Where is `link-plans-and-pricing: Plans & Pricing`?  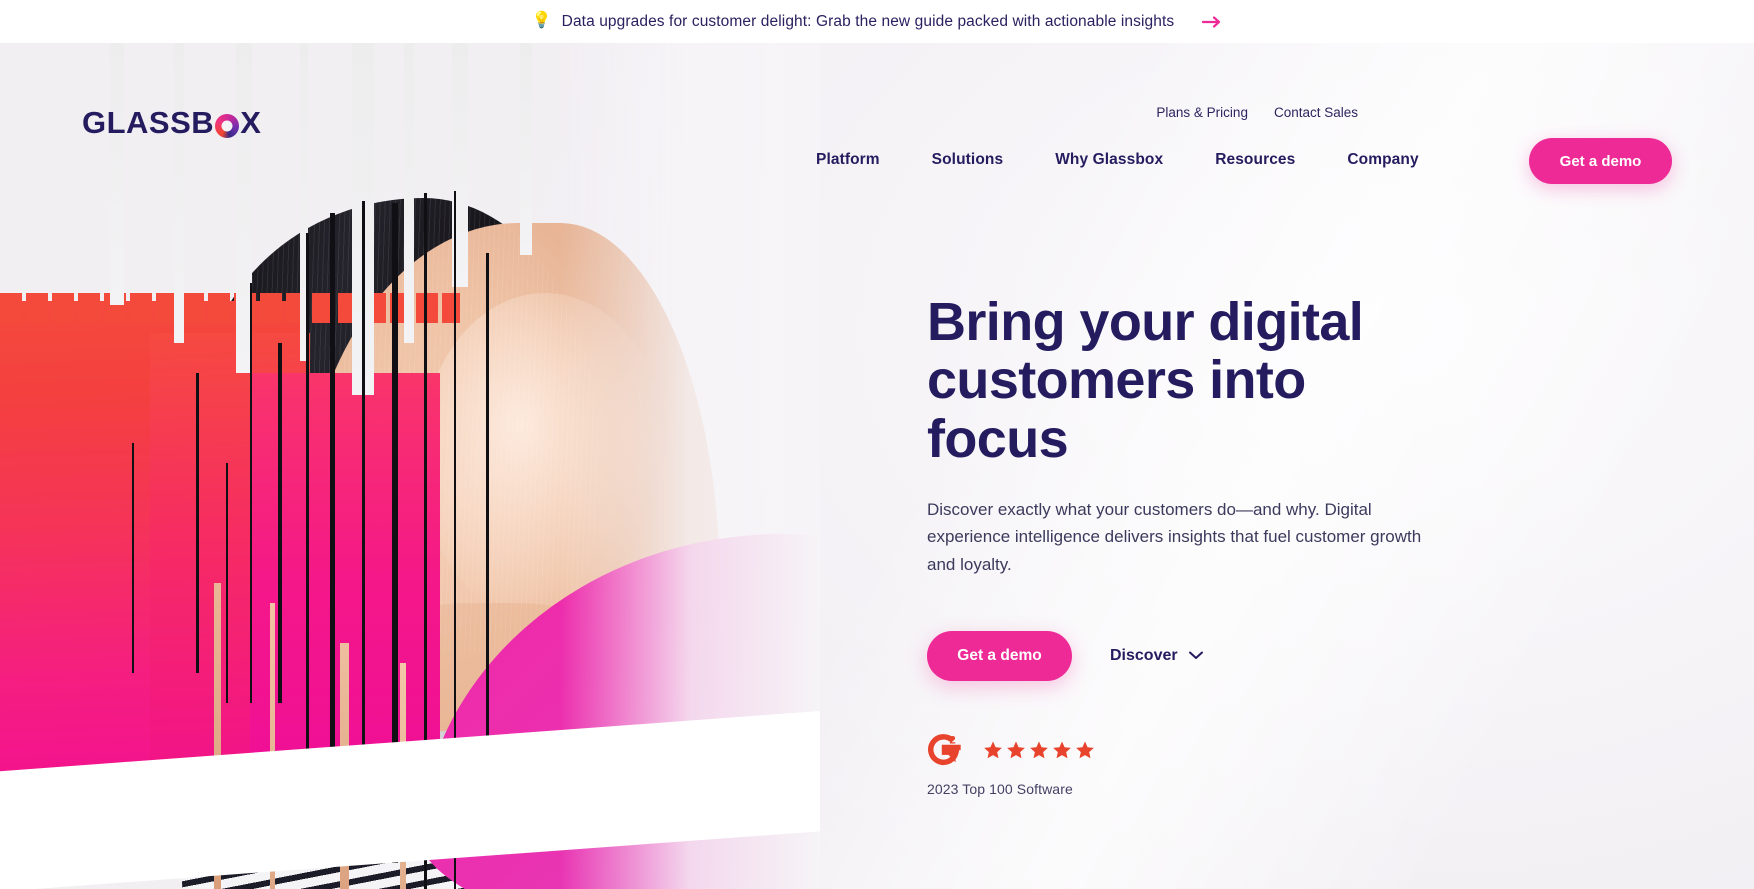
link-plans-and-pricing: Plans & Pricing is located at coordinates (1202, 112).